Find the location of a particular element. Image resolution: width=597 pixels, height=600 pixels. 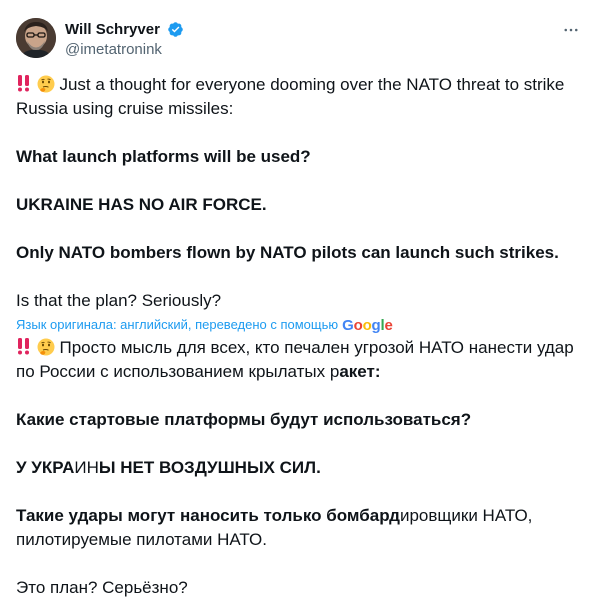

translated-closing: Это план? Серьёзно? is located at coordinates (102, 587).